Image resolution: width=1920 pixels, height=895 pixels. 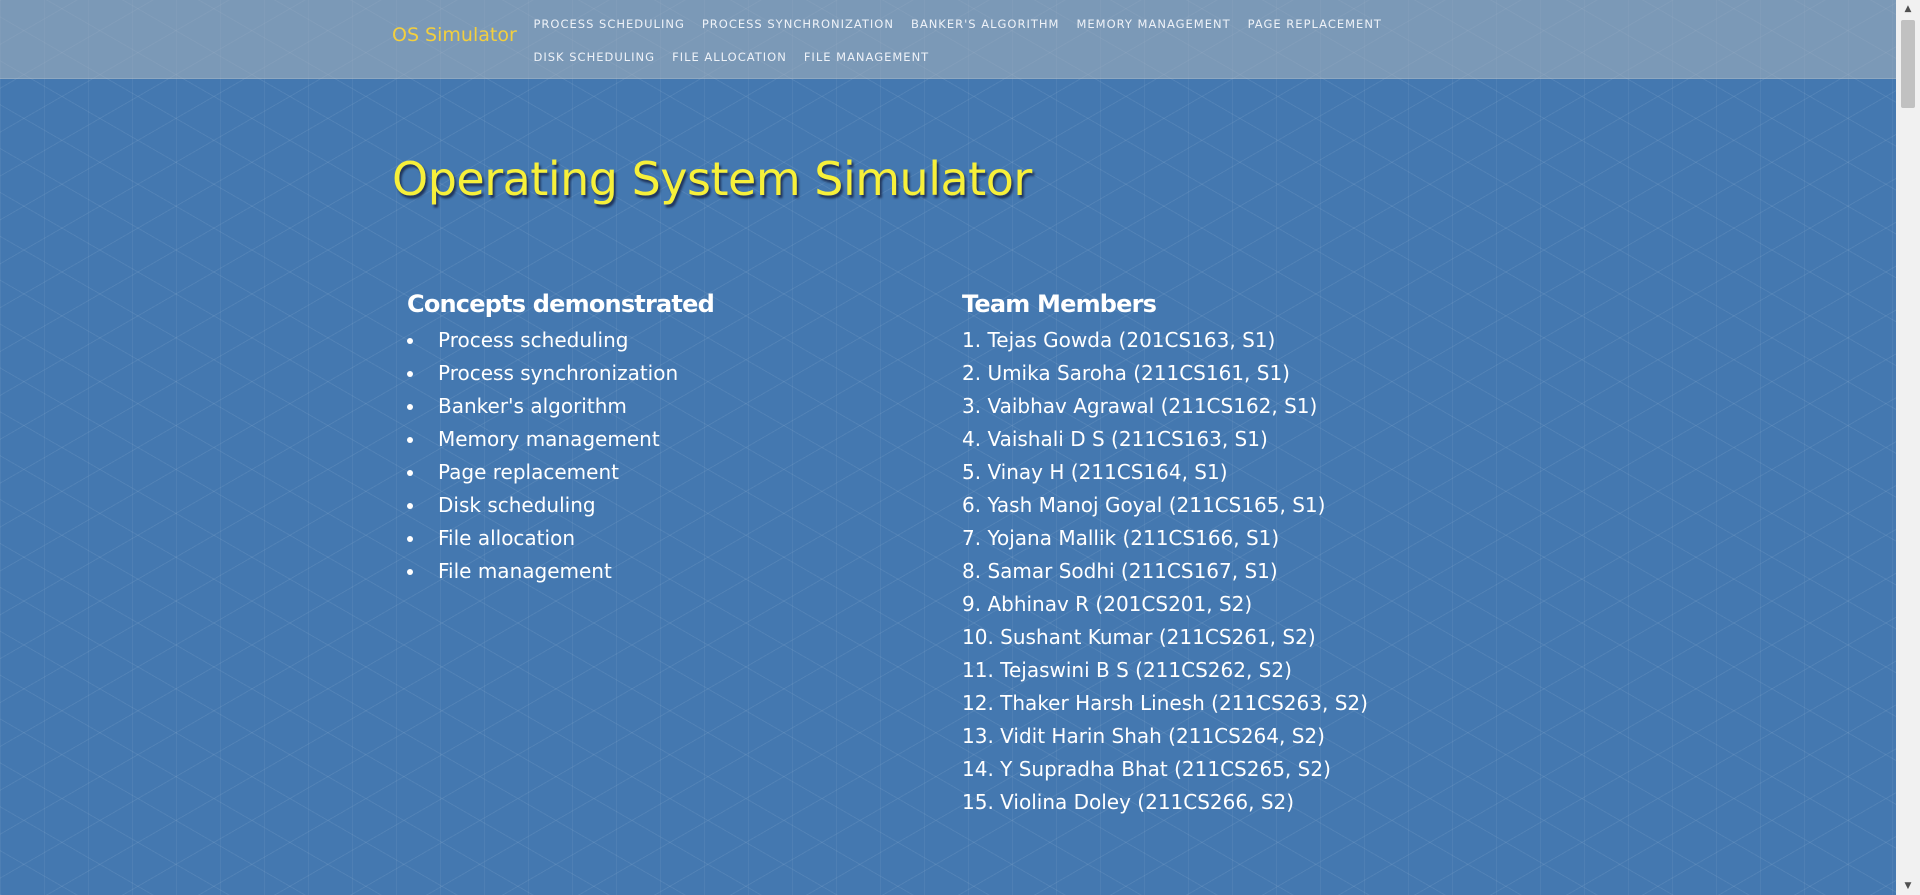 I want to click on team-member: 8. Samar Sodhi (211CS167, S1), so click(x=1120, y=571).